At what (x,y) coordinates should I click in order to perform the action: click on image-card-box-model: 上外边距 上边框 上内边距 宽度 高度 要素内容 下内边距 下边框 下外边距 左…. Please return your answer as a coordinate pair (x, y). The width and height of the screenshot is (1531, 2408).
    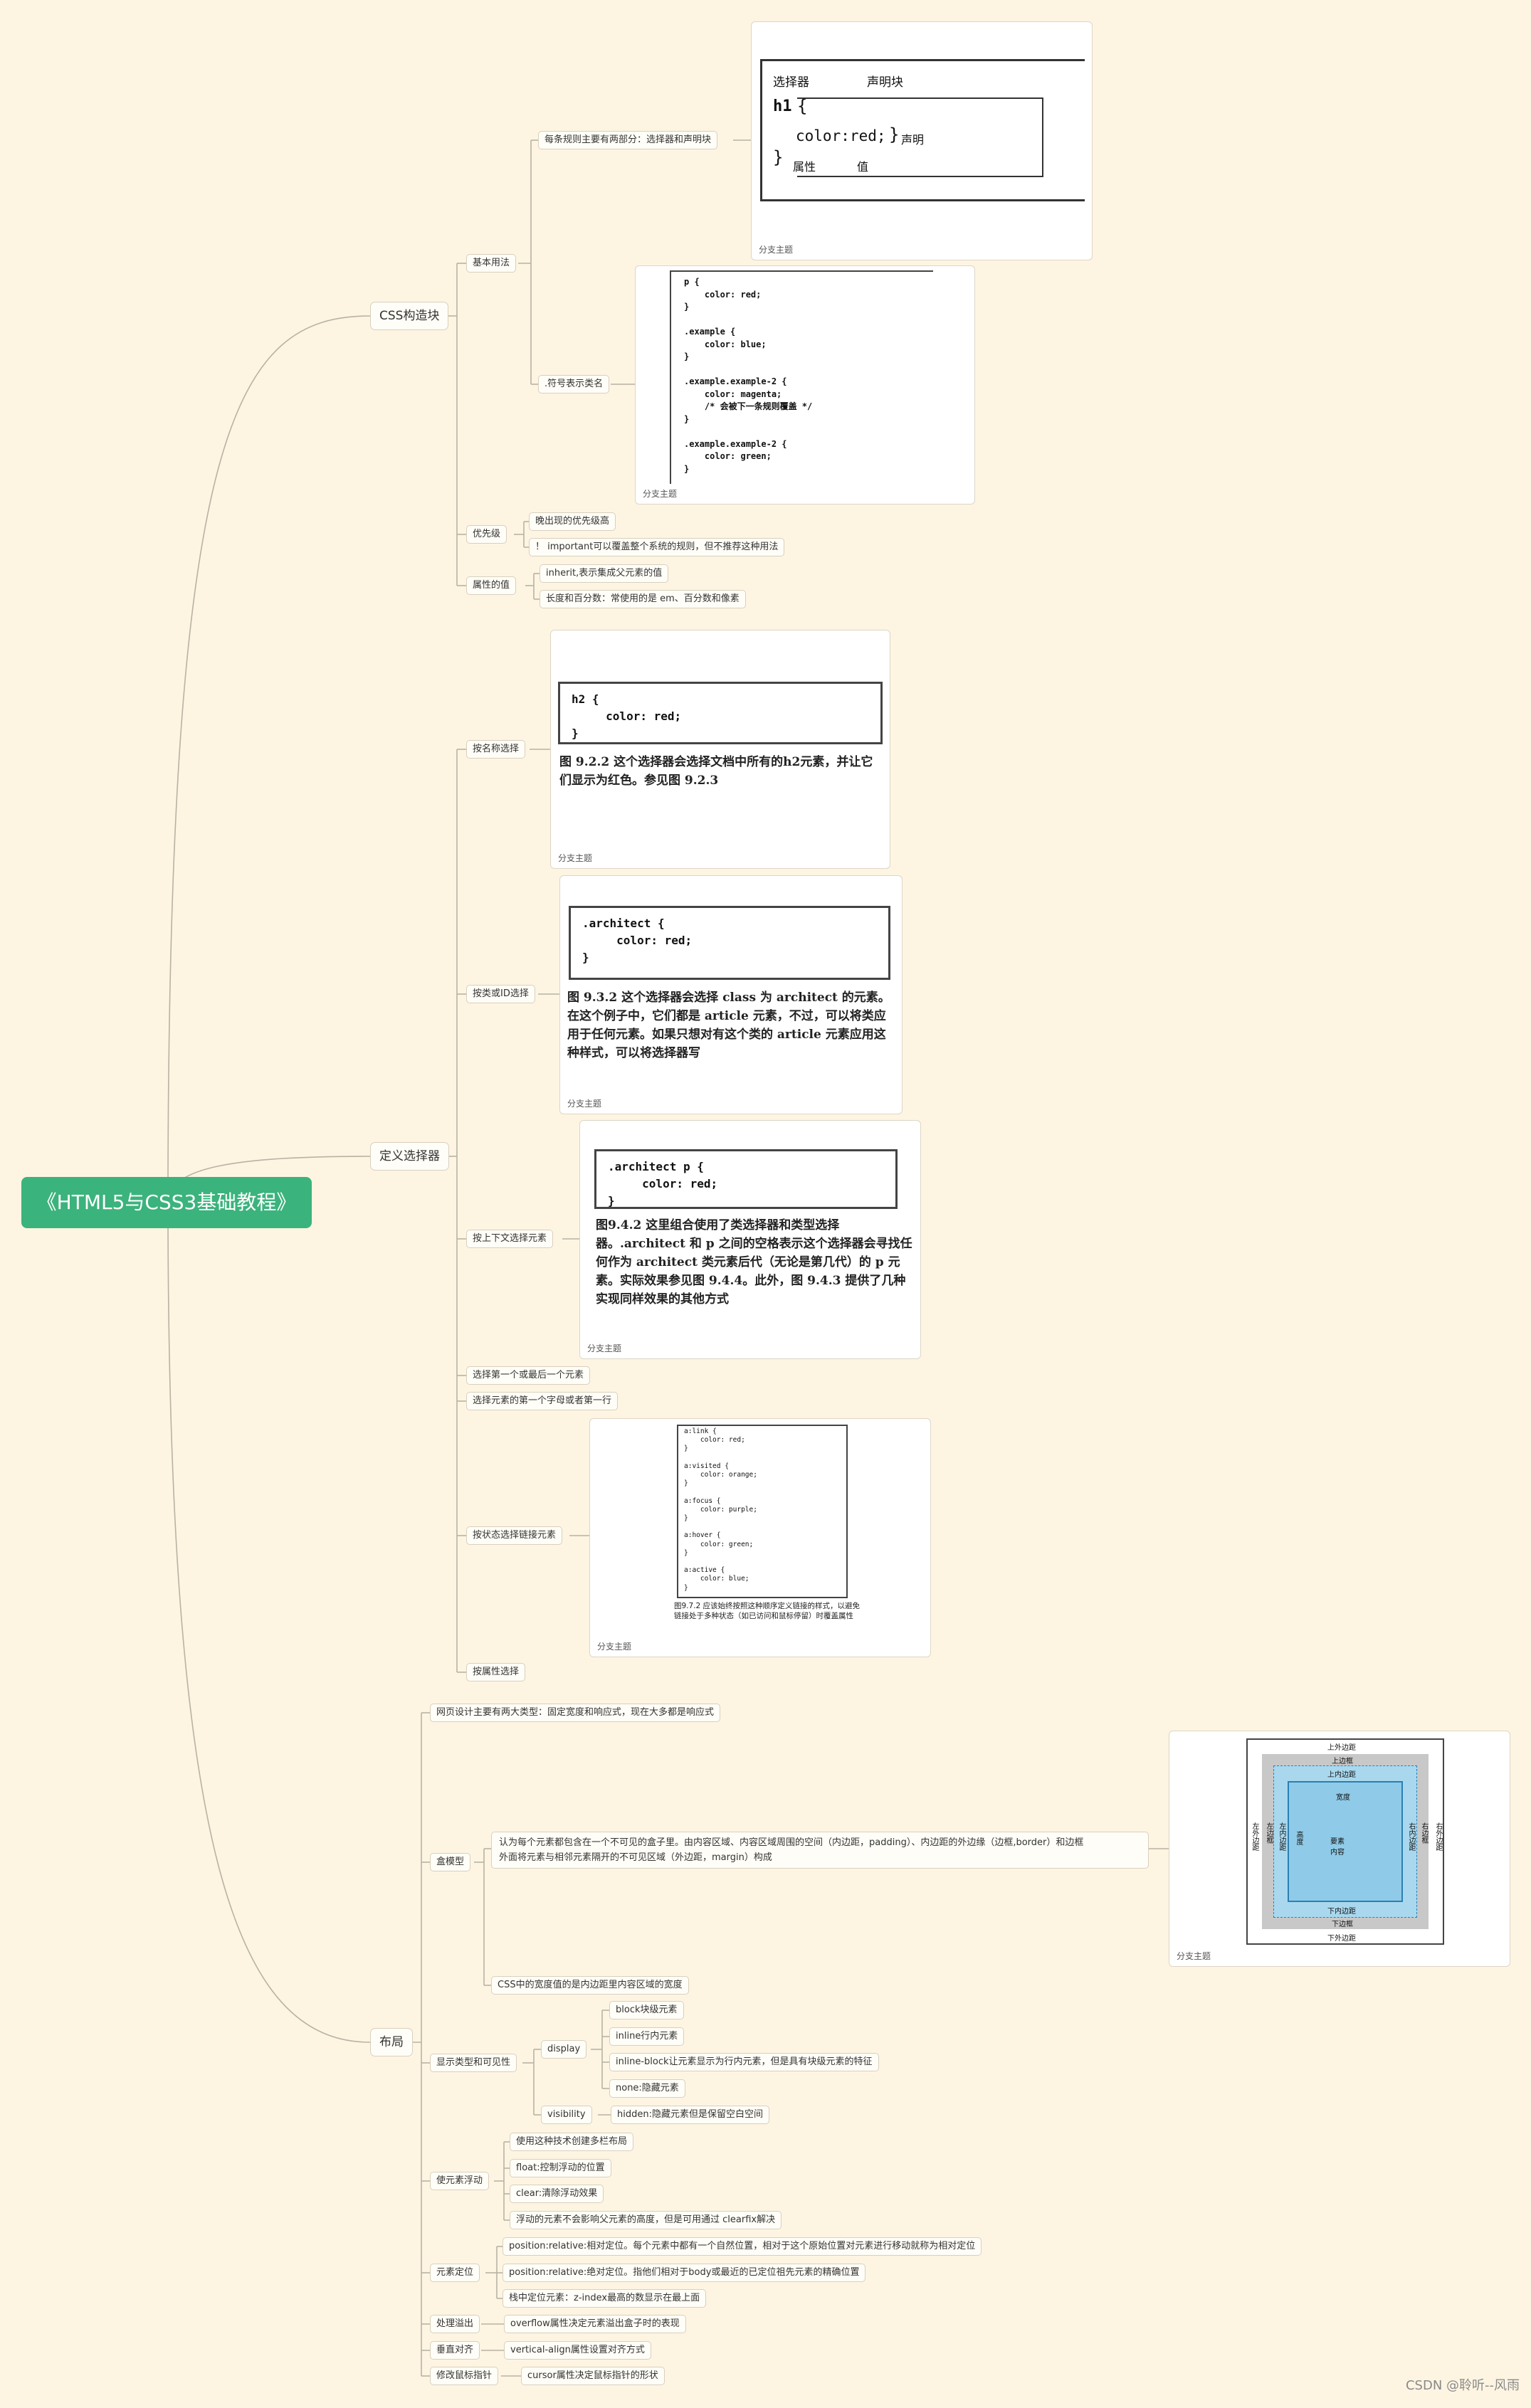
    Looking at the image, I should click on (1339, 1849).